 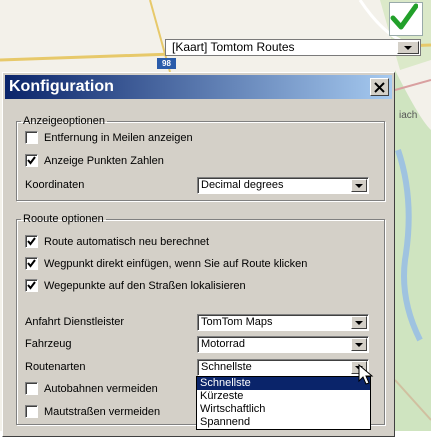 I want to click on avoid-tolls-checkbox-row: Mautstraßen vermeiden, so click(x=92, y=411).